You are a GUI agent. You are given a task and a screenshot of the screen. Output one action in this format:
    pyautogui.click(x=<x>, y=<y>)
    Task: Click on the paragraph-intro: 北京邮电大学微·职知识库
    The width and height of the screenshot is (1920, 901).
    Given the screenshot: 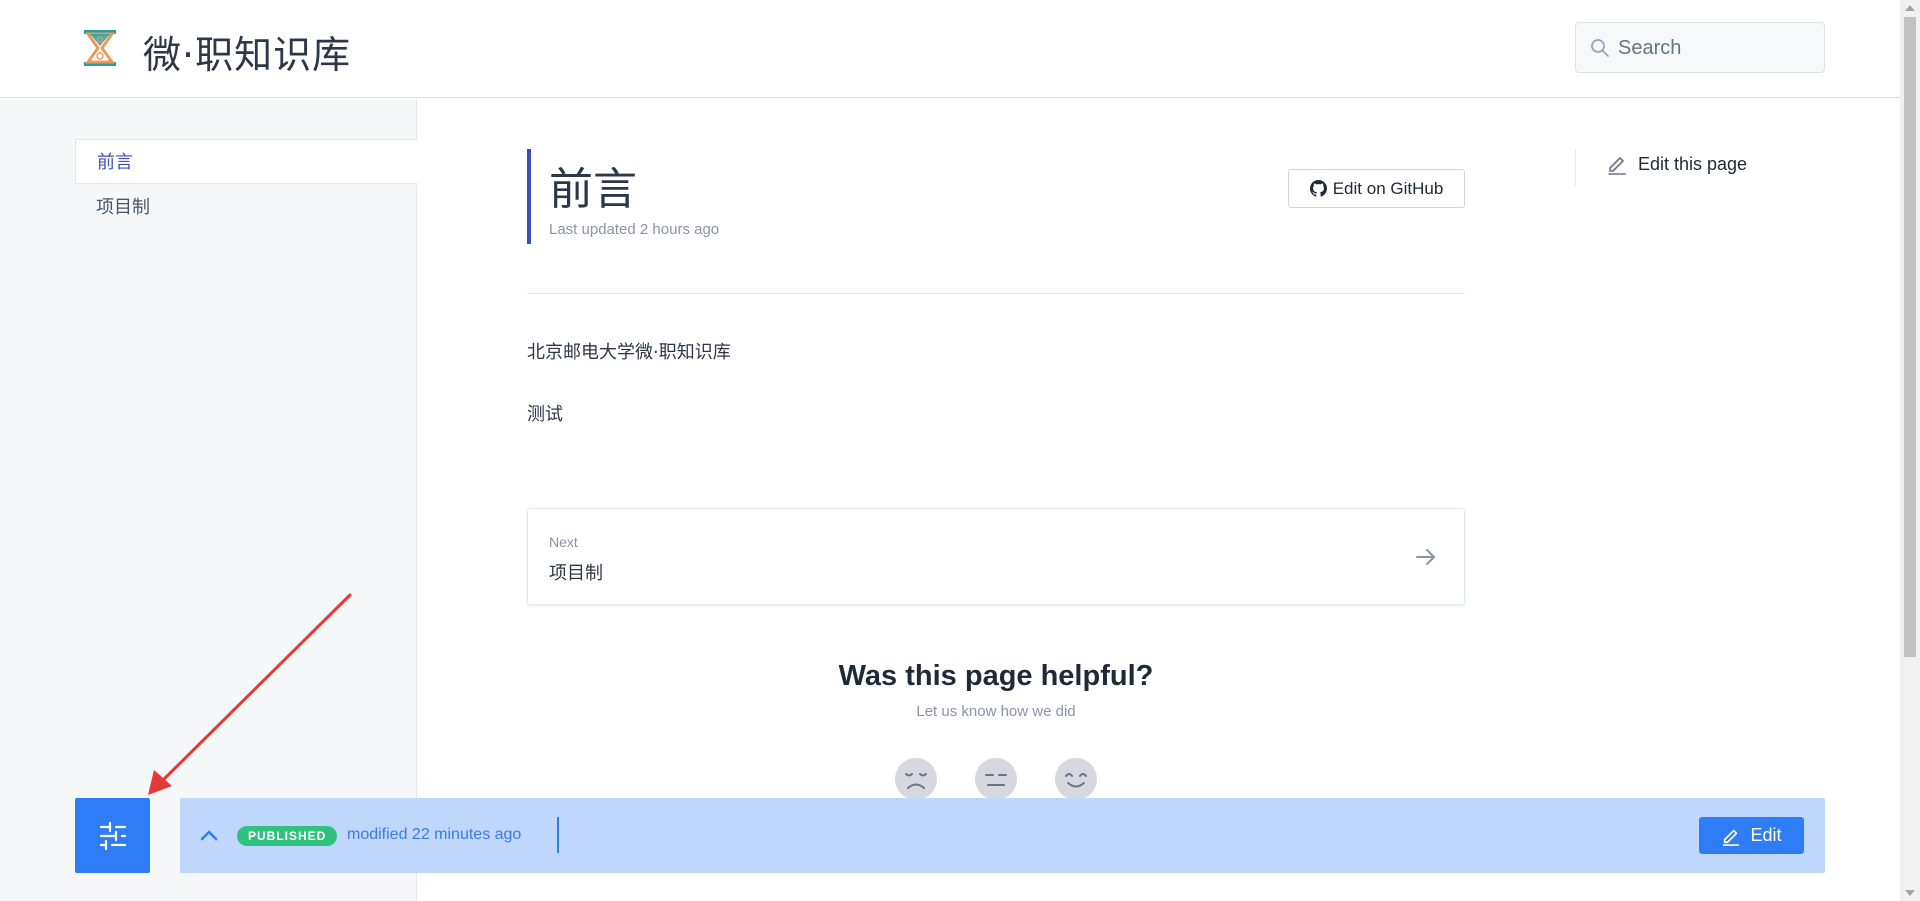 What is the action you would take?
    pyautogui.click(x=629, y=352)
    